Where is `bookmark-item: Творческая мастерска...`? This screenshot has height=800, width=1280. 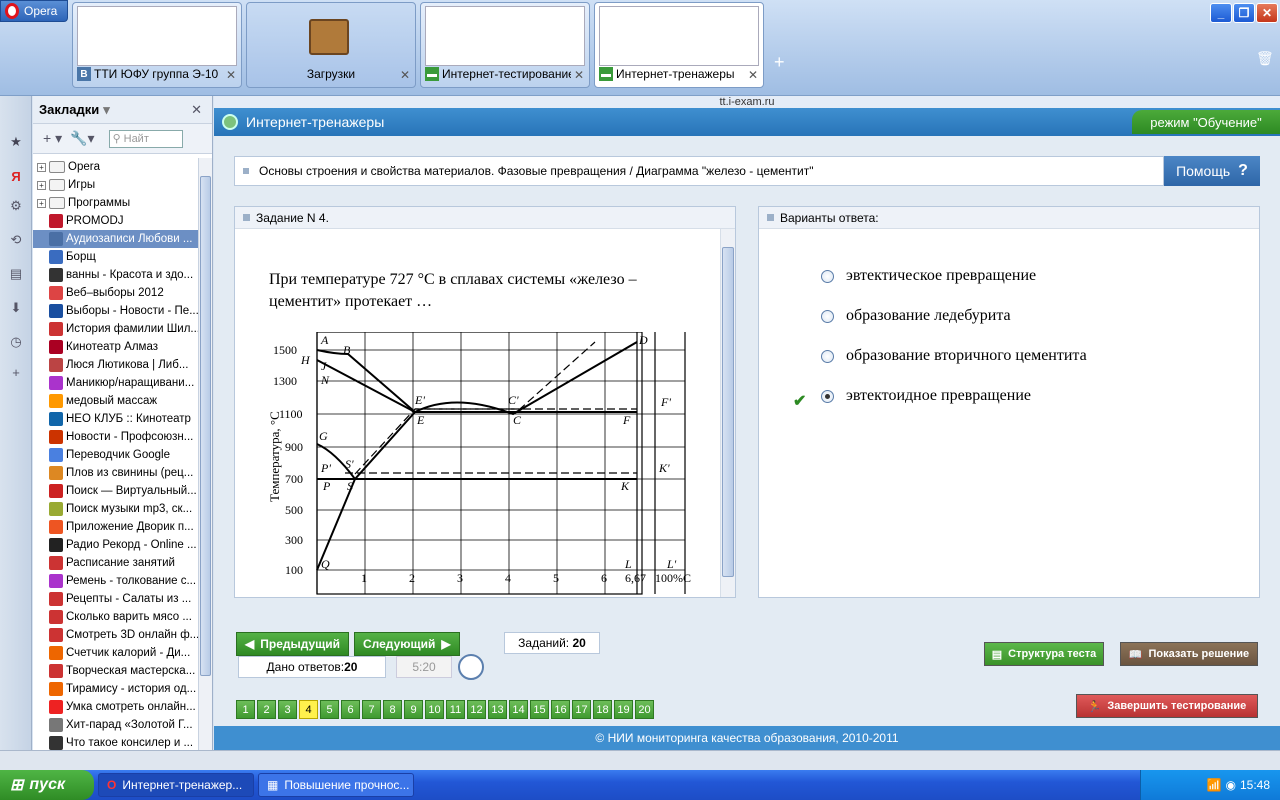 bookmark-item: Творческая мастерска... is located at coordinates (116, 671).